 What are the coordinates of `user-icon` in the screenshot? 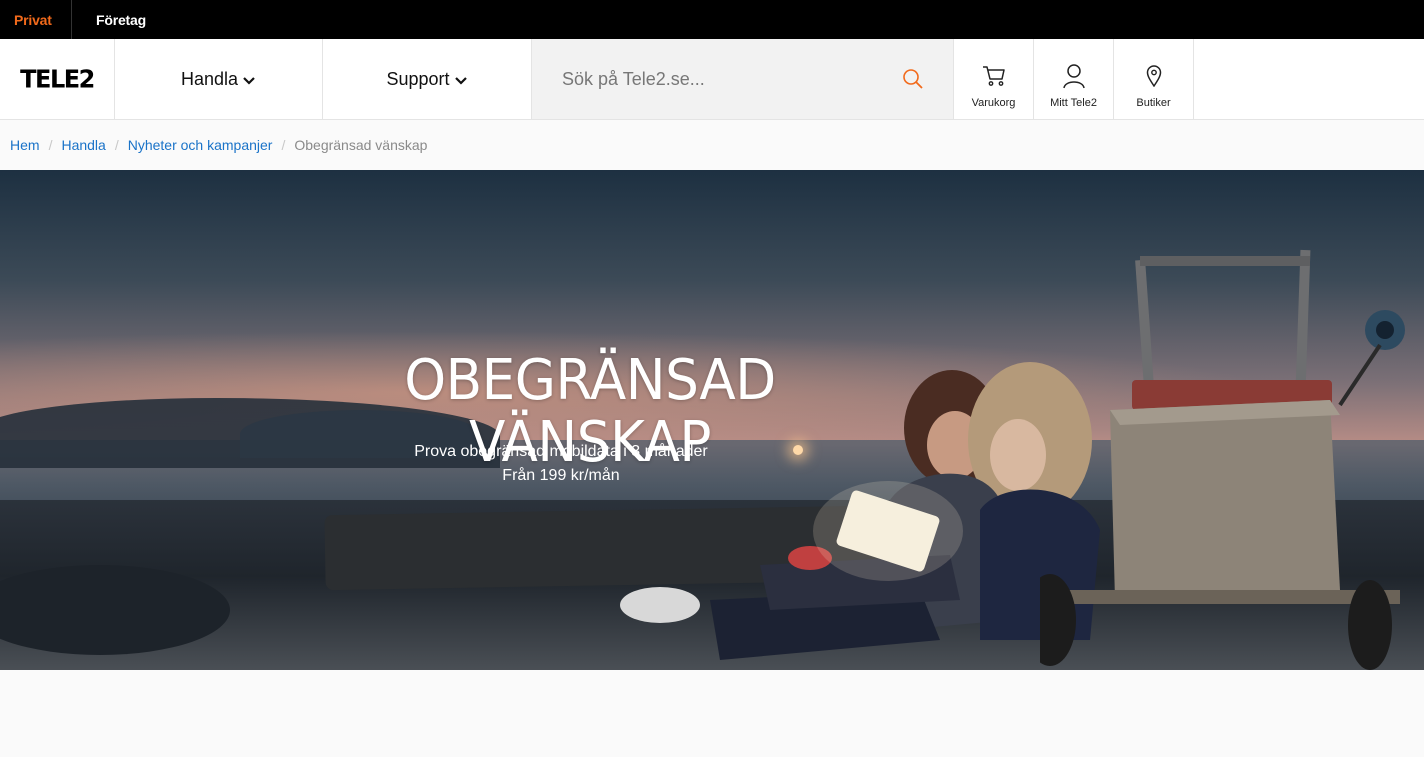 It's located at (1073, 76).